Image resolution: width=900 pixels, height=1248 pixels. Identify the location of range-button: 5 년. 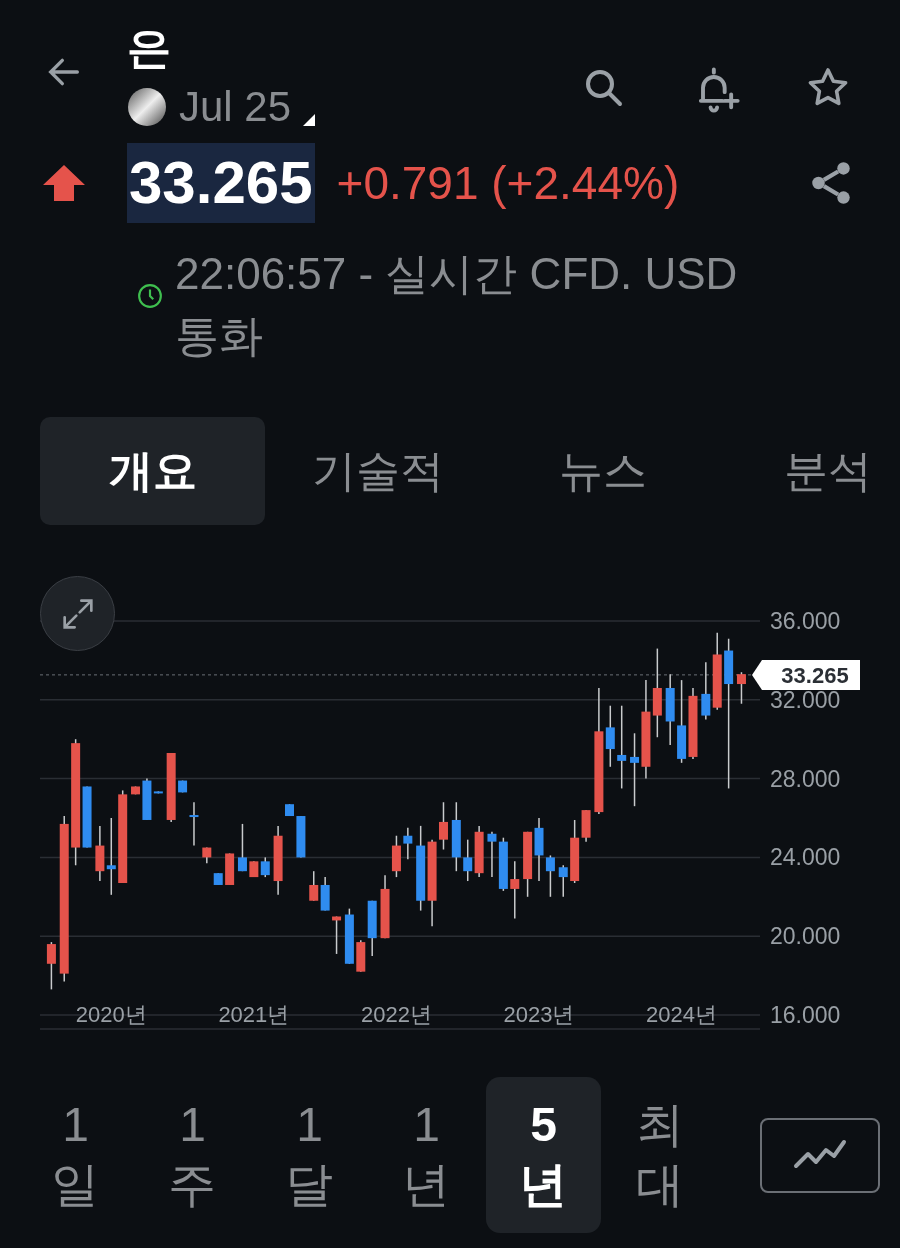
(543, 1155).